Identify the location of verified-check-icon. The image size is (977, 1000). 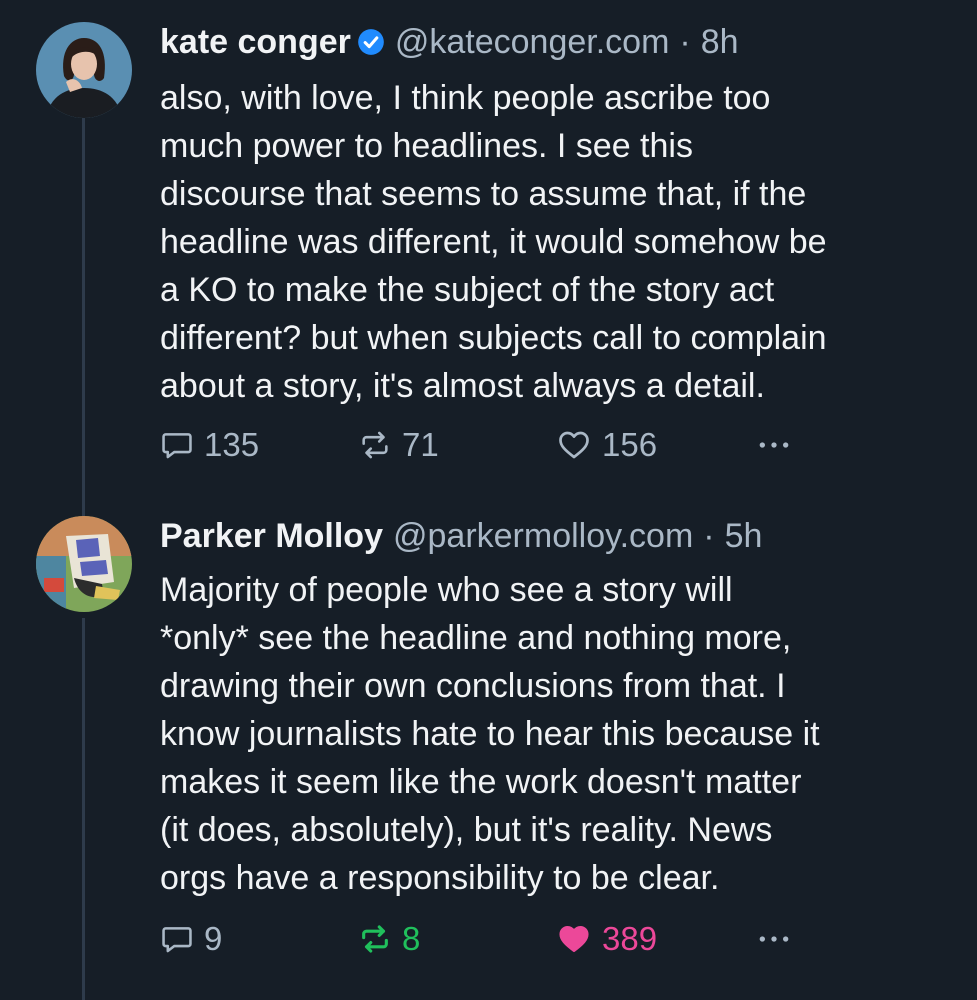
(371, 42).